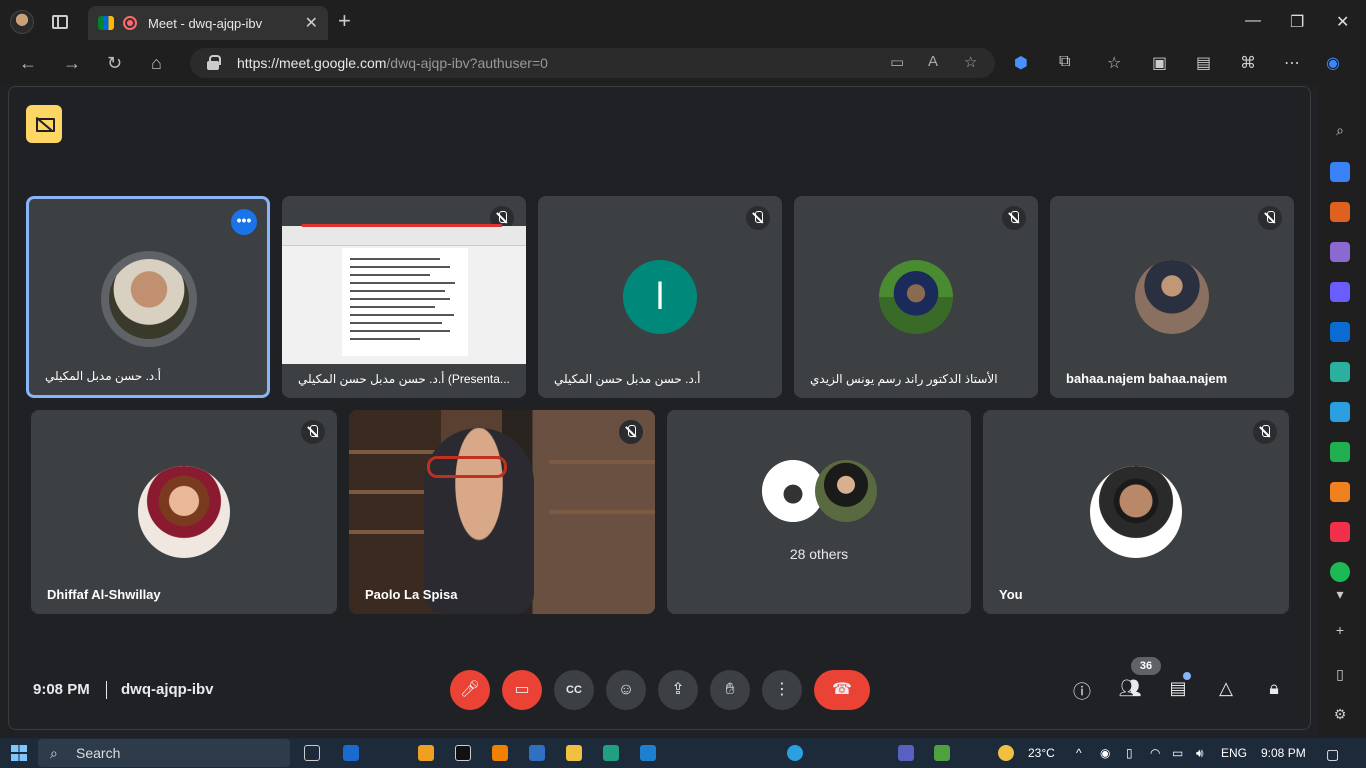 The height and width of the screenshot is (768, 1366). I want to click on camera-toggle-button: ▭, so click(522, 690).